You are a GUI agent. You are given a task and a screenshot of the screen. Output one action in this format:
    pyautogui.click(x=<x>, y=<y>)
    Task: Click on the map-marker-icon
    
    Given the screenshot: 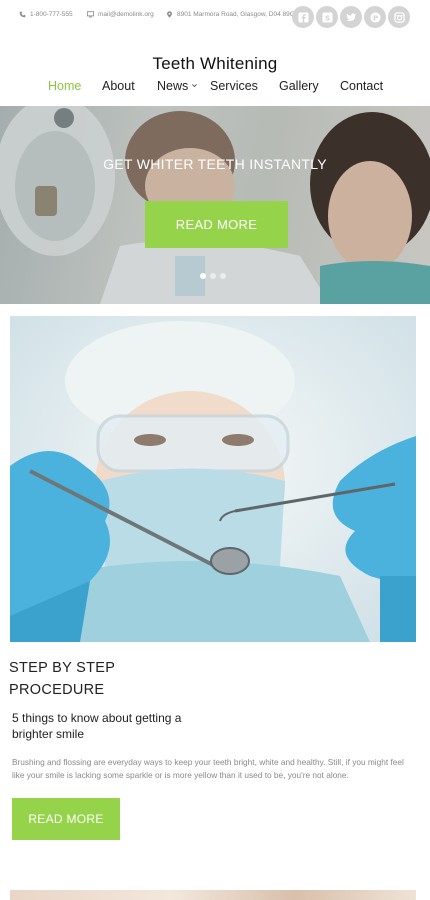 What is the action you would take?
    pyautogui.click(x=169, y=14)
    